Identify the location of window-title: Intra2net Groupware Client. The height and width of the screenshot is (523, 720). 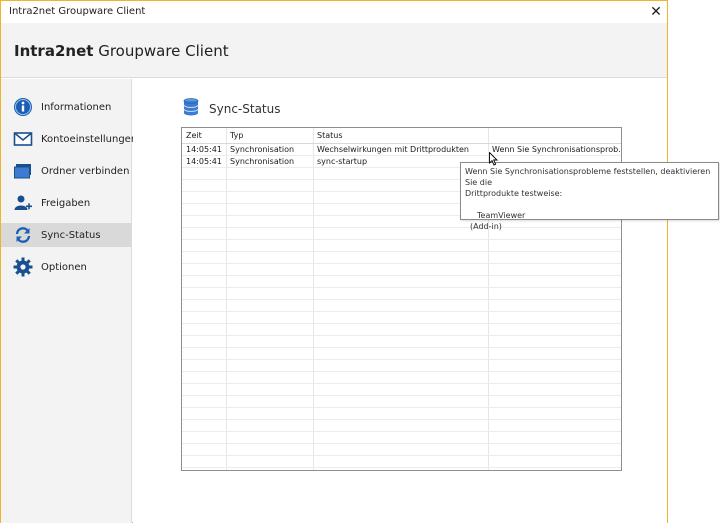
(77, 11).